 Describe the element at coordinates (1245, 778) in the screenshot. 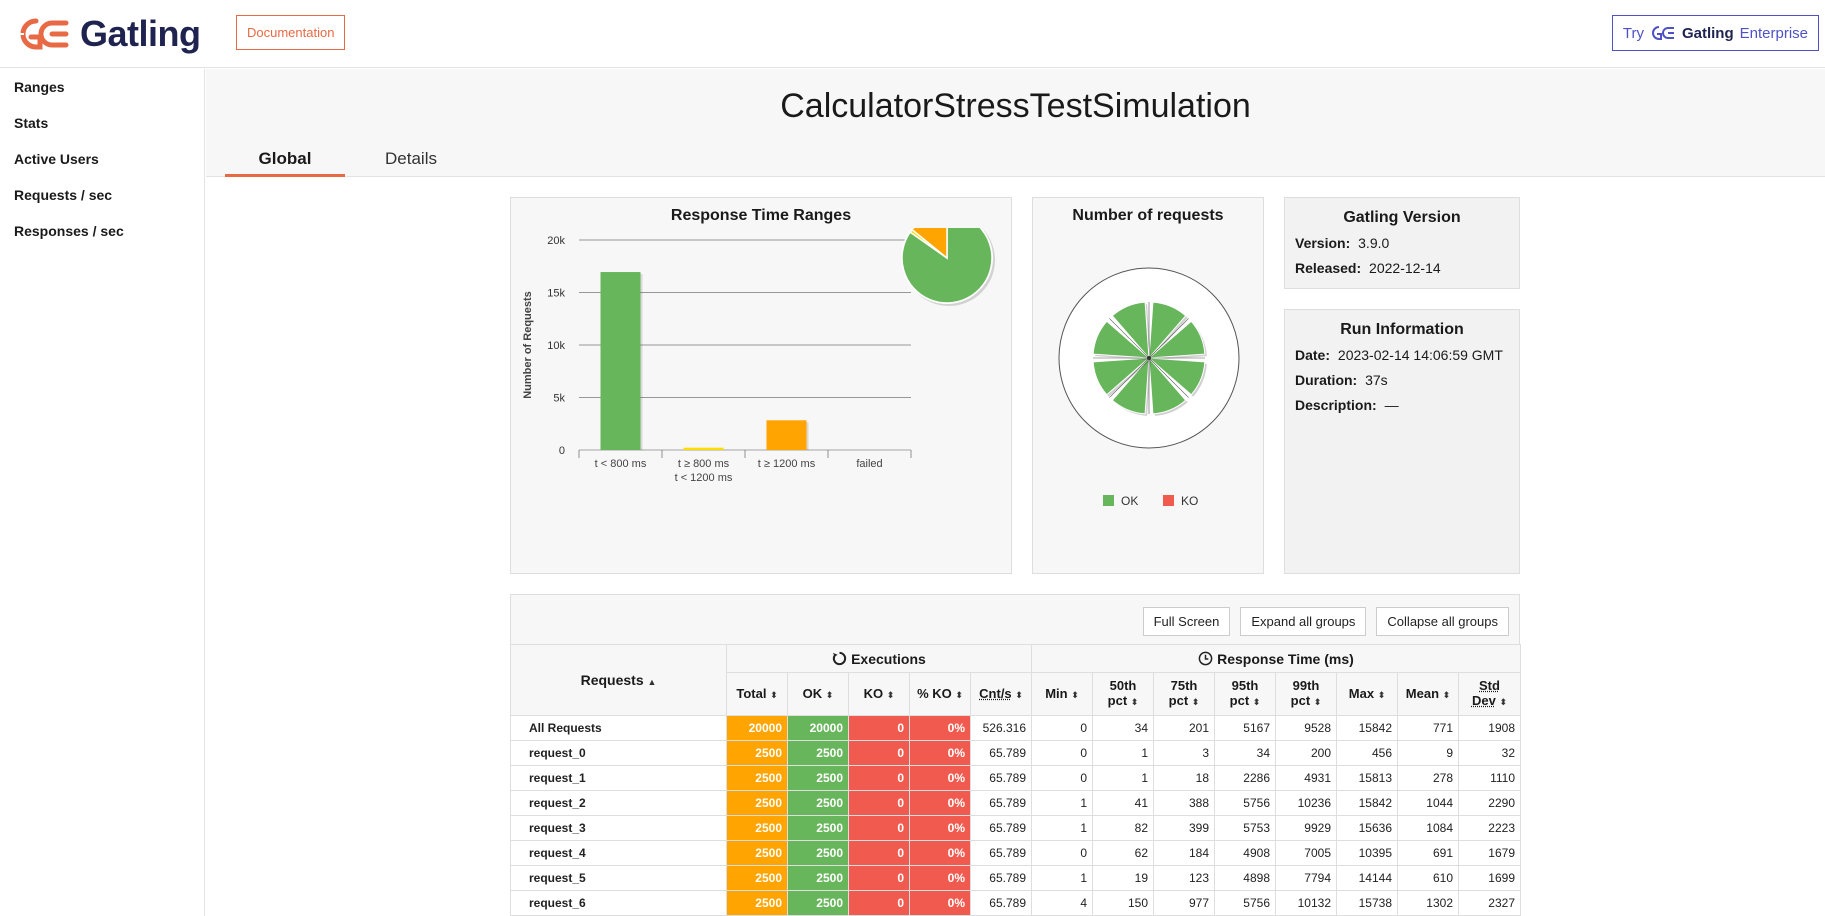

I see `cell-p95: 2286` at that location.